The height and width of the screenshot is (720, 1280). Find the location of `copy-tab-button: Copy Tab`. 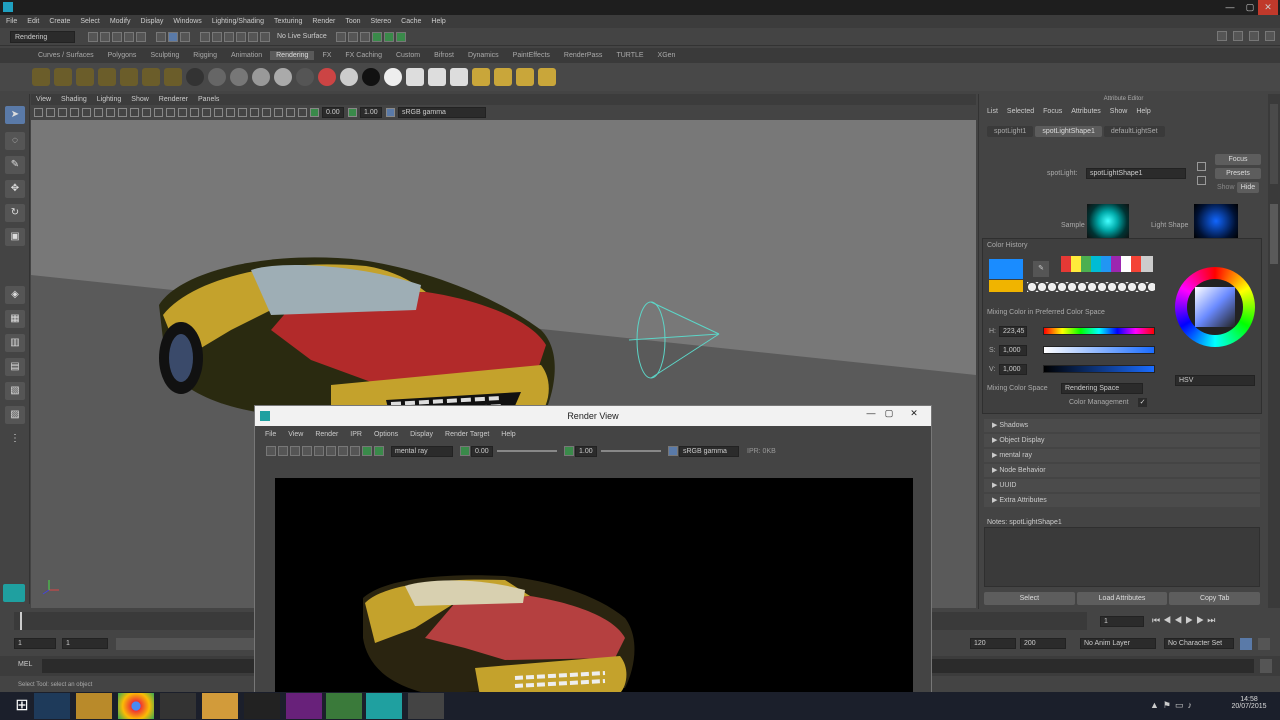

copy-tab-button: Copy Tab is located at coordinates (1215, 598).